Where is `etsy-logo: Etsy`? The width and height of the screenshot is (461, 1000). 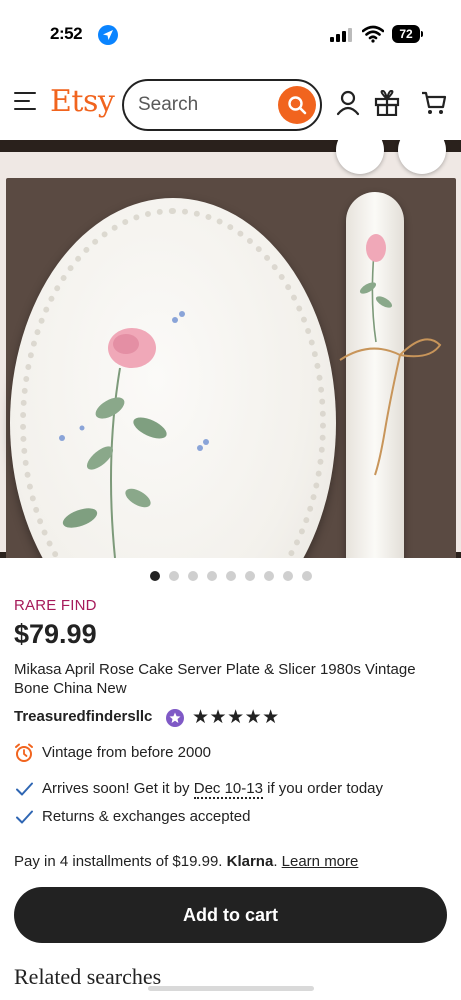
etsy-logo: Etsy is located at coordinates (82, 101).